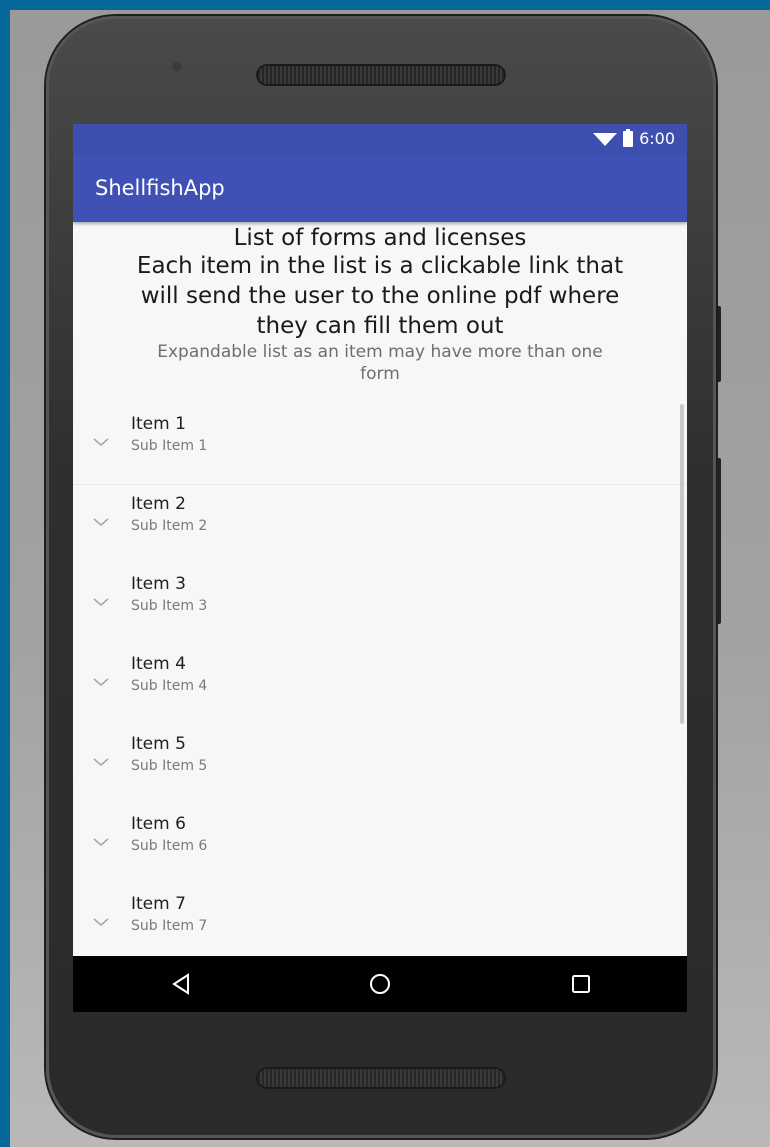 This screenshot has width=770, height=1147. I want to click on list-item: Item 6 Sub Item 6, so click(380, 847).